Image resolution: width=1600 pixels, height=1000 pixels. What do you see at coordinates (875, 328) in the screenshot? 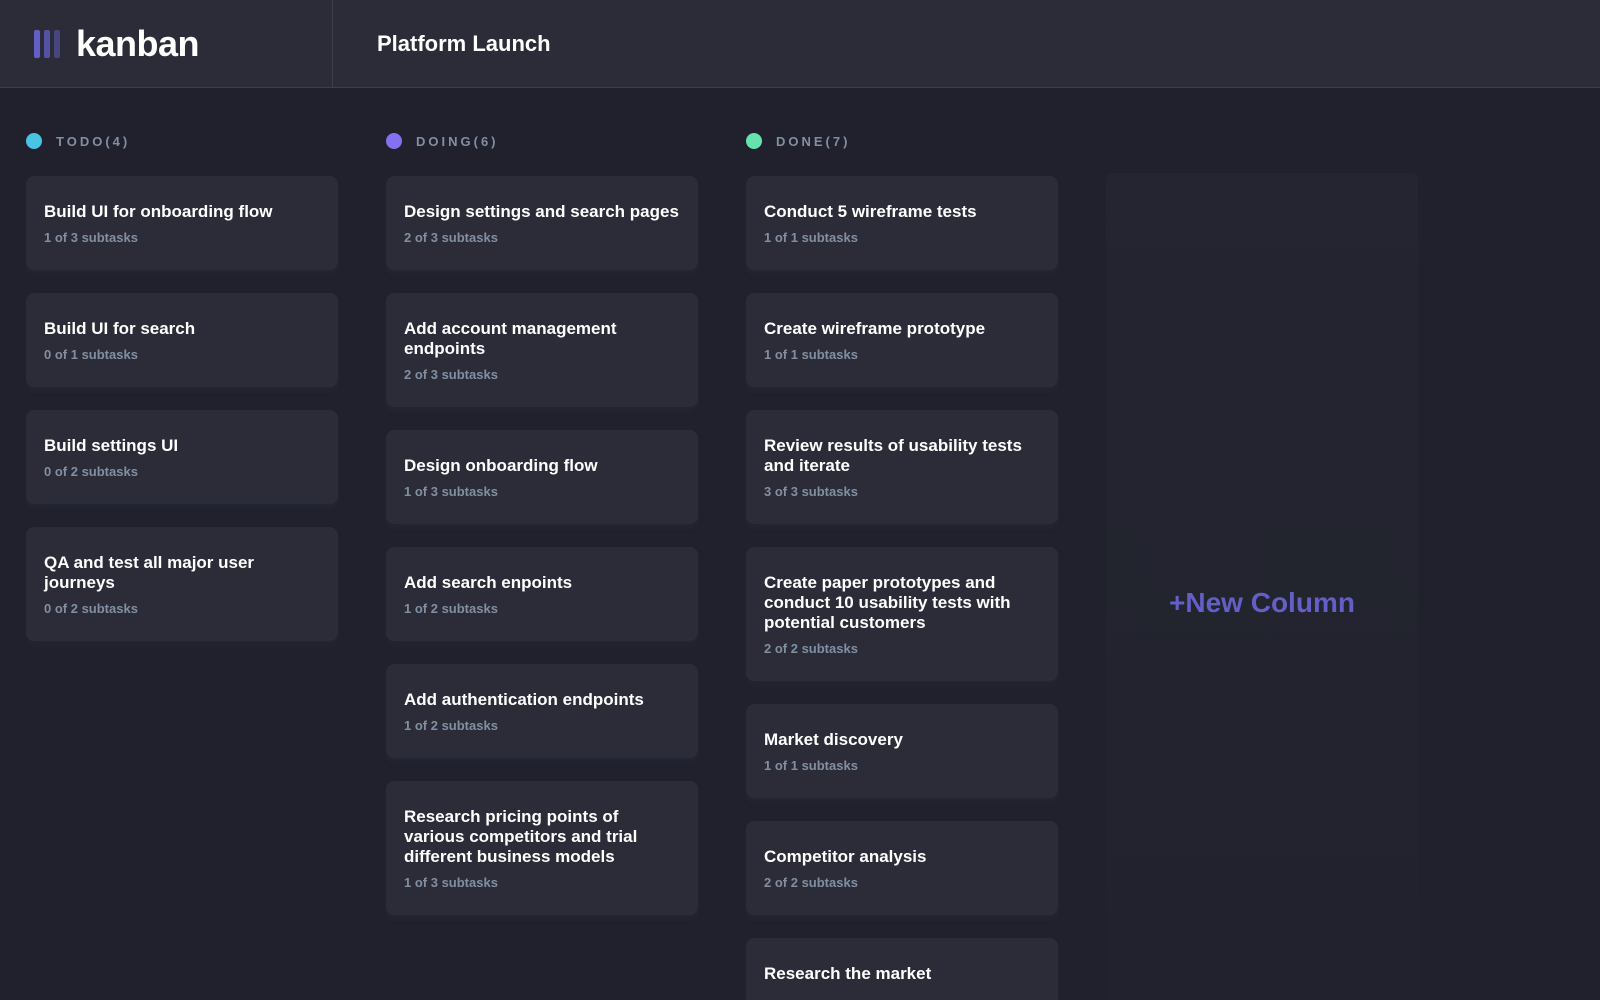
I see `task-title: Create wireframe prototype` at bounding box center [875, 328].